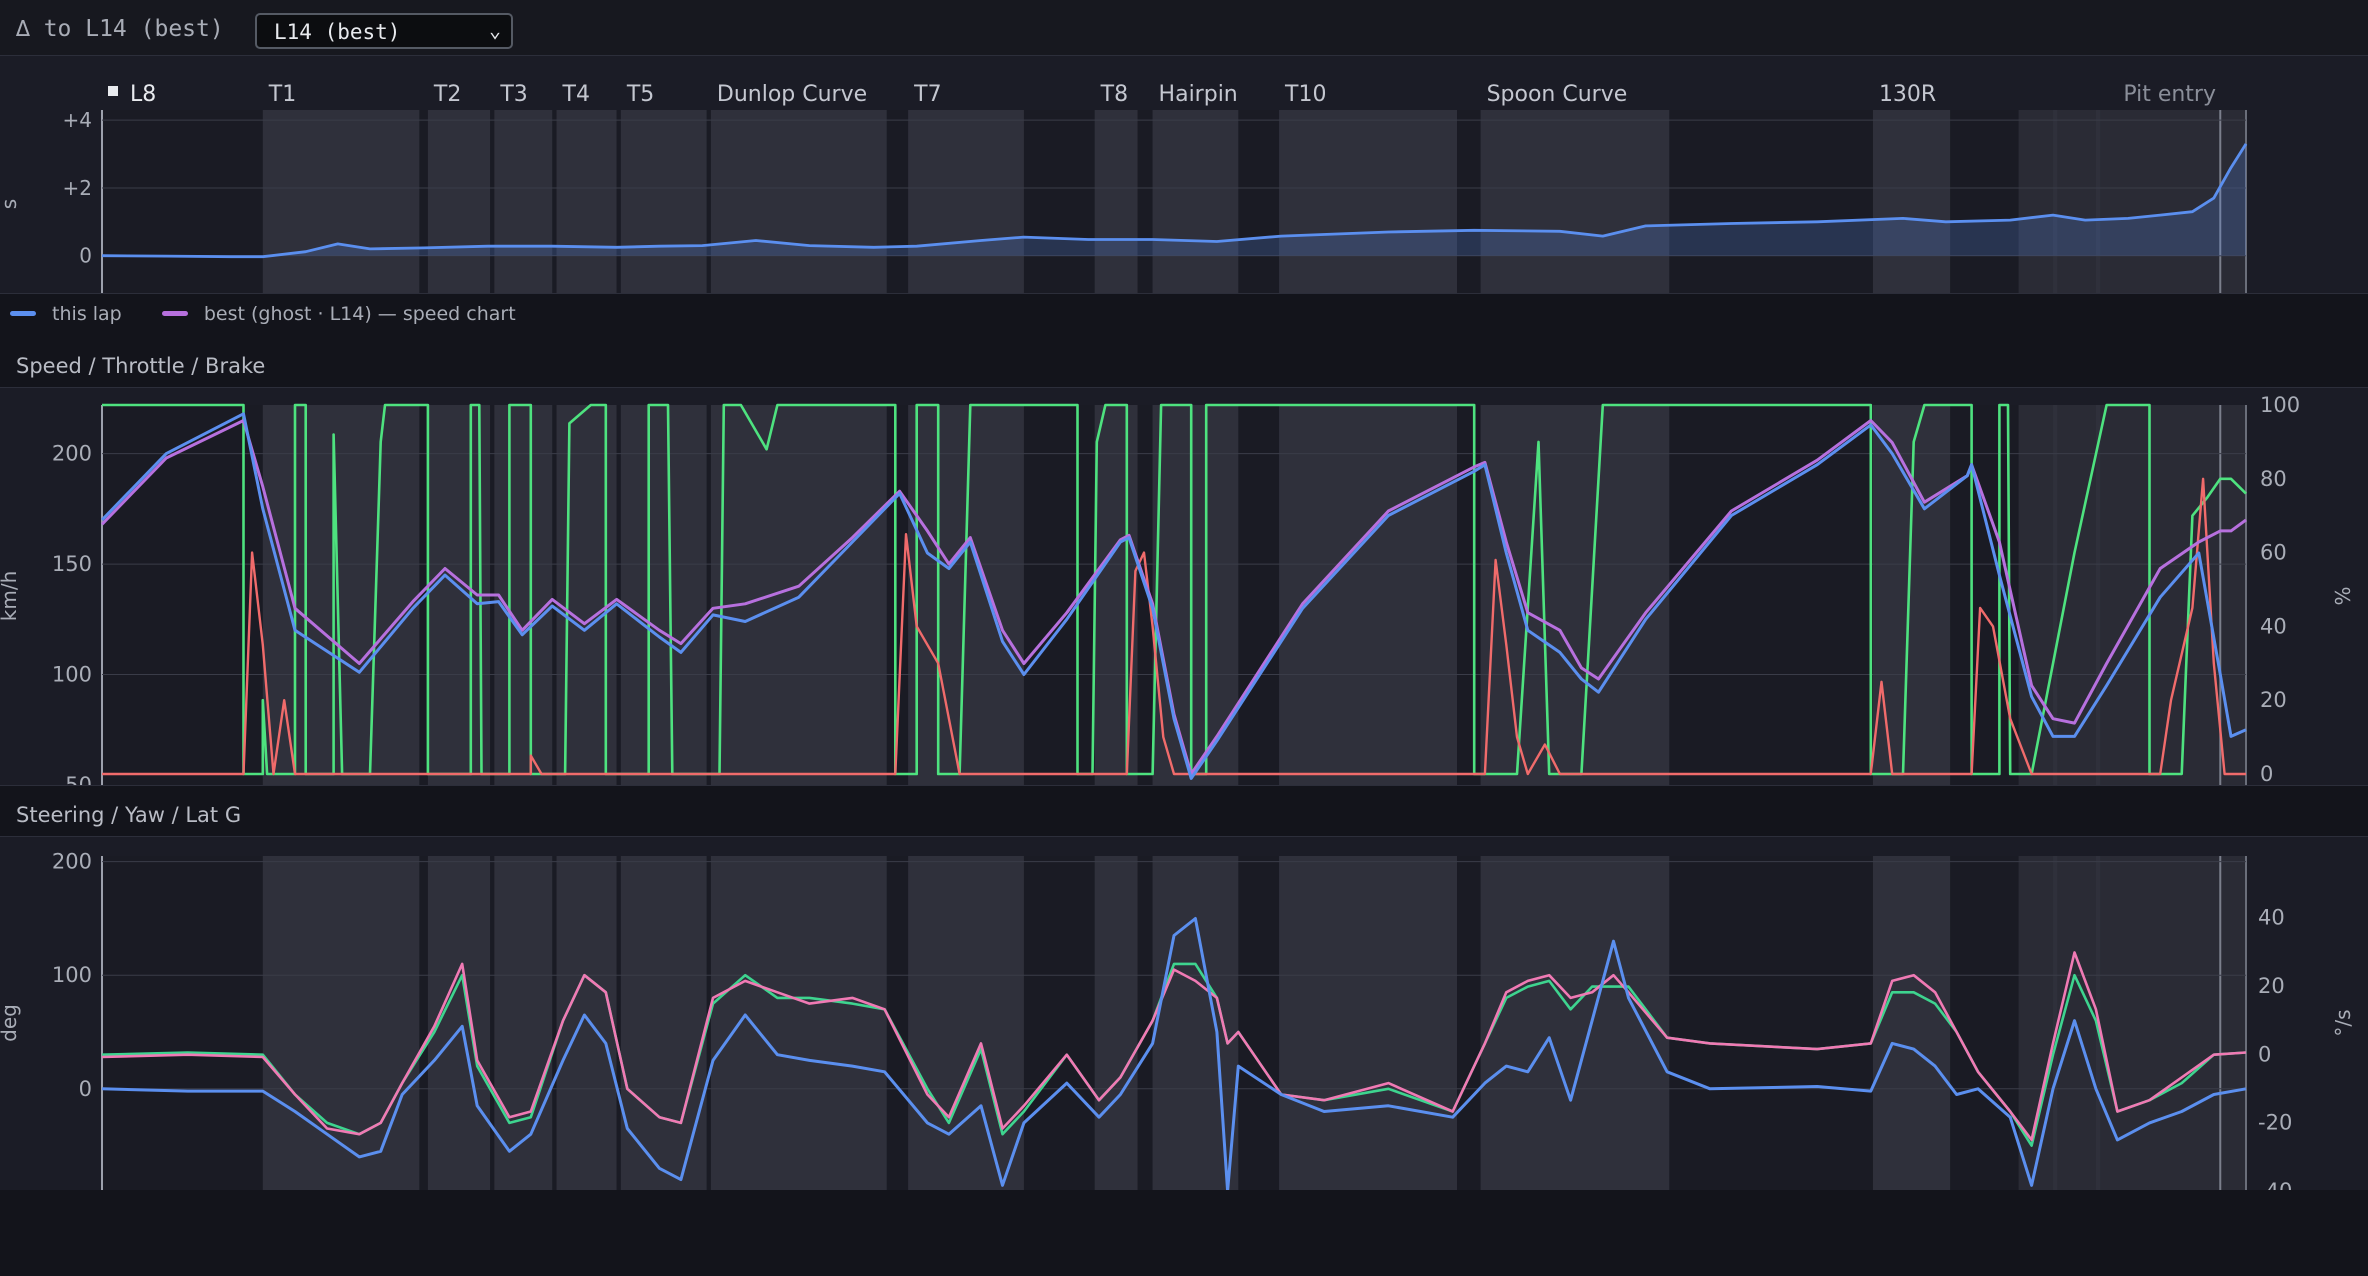 The width and height of the screenshot is (2368, 1276). What do you see at coordinates (2280, 405) in the screenshot?
I see `speed-ytick-right-0: 100` at bounding box center [2280, 405].